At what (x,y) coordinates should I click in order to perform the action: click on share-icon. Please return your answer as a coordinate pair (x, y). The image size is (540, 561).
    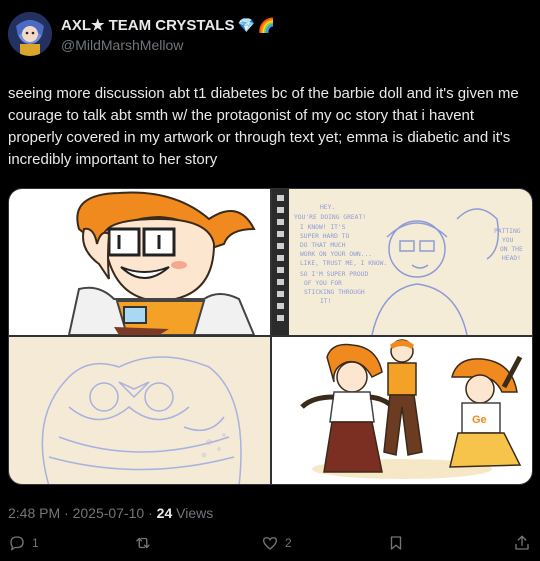
    Looking at the image, I should click on (522, 542).